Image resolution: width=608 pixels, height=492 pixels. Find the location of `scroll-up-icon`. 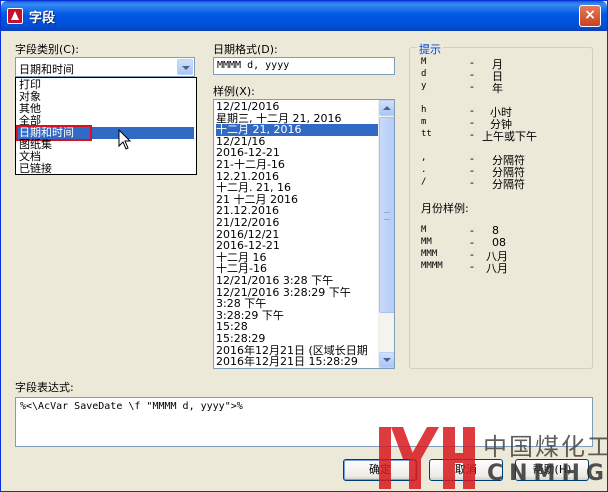

scroll-up-icon is located at coordinates (386, 108).